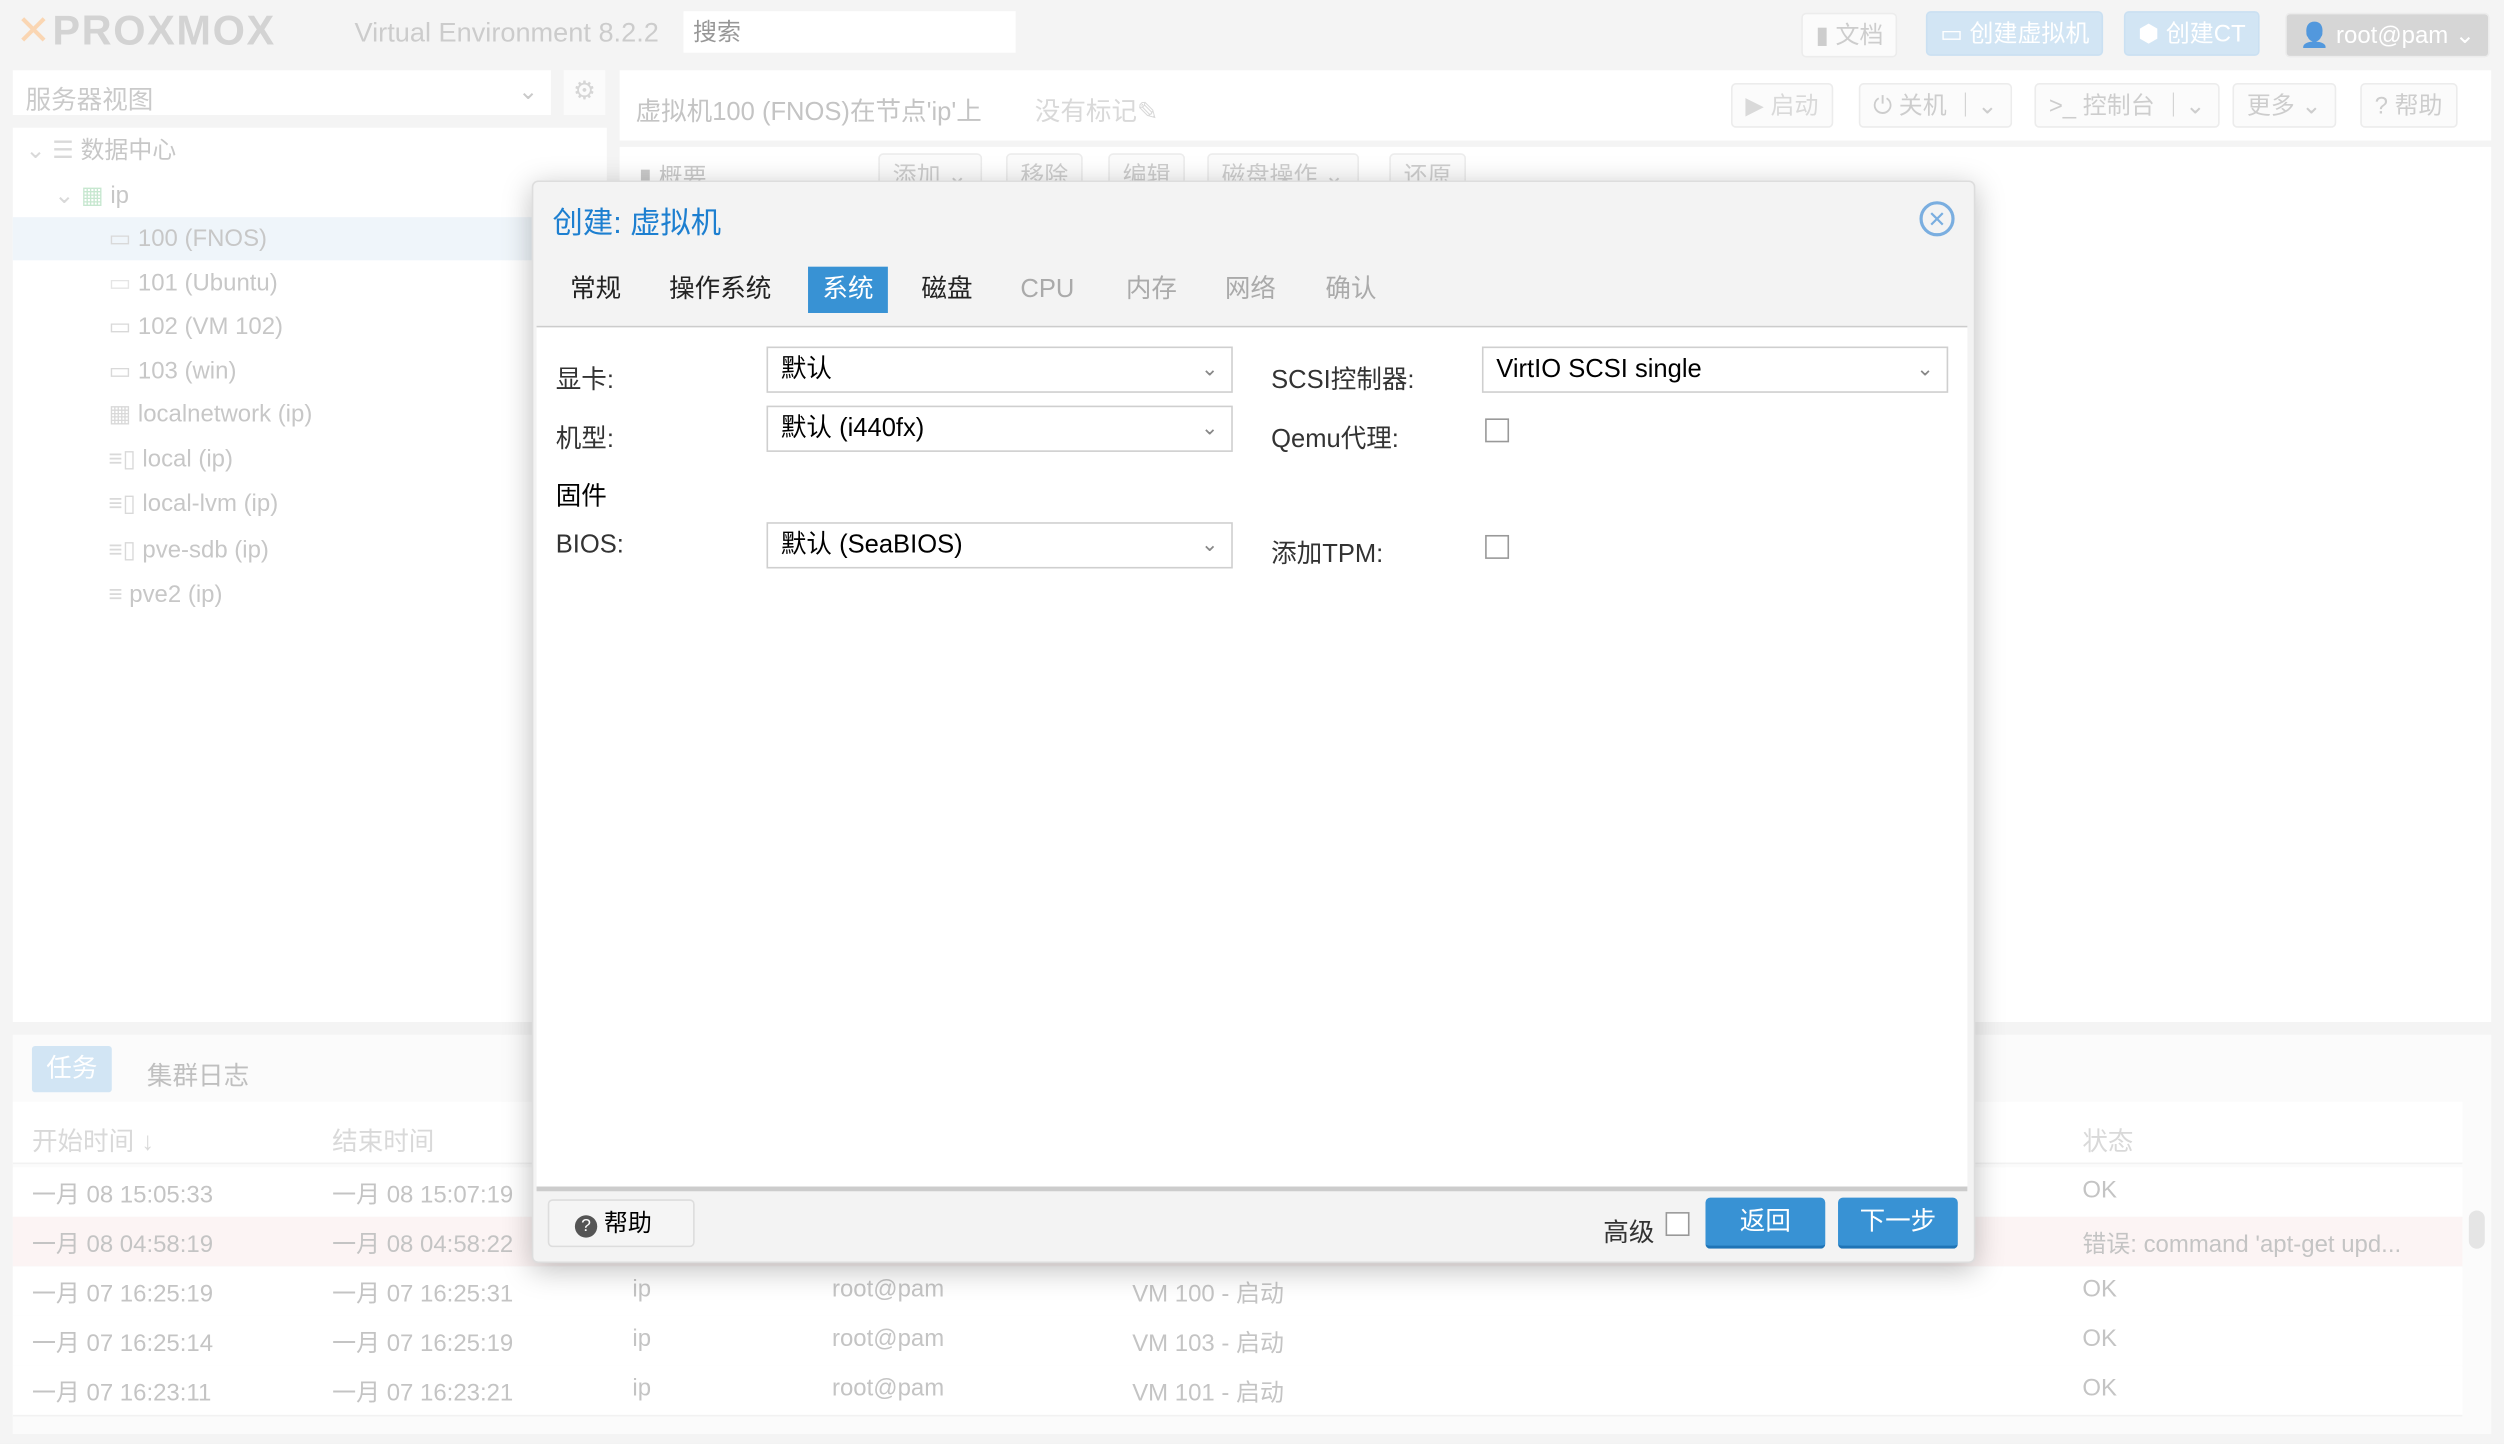 This screenshot has height=1444, width=2504. Describe the element at coordinates (1151, 290) in the screenshot. I see `tab-memory: 内存` at that location.